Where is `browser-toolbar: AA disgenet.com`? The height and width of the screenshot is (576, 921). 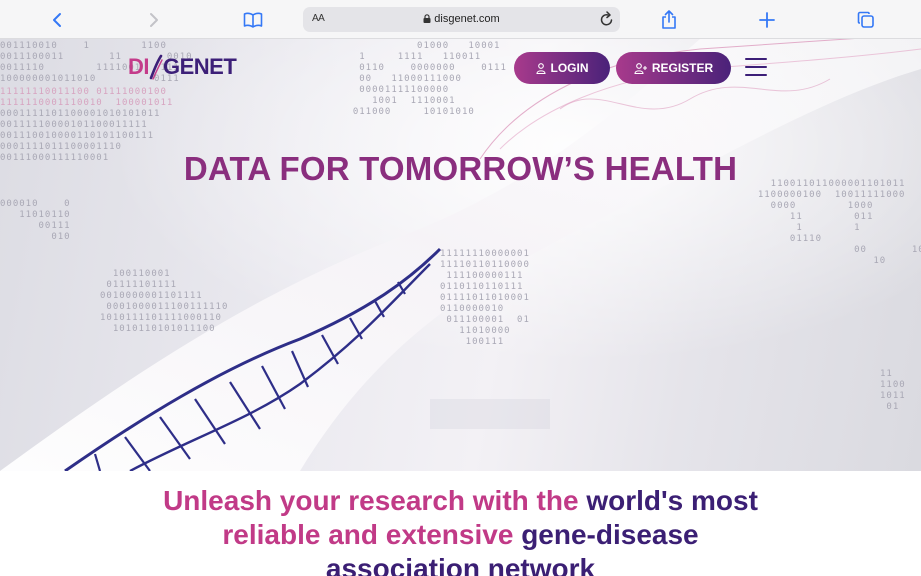
browser-toolbar: AA disgenet.com is located at coordinates (460, 19).